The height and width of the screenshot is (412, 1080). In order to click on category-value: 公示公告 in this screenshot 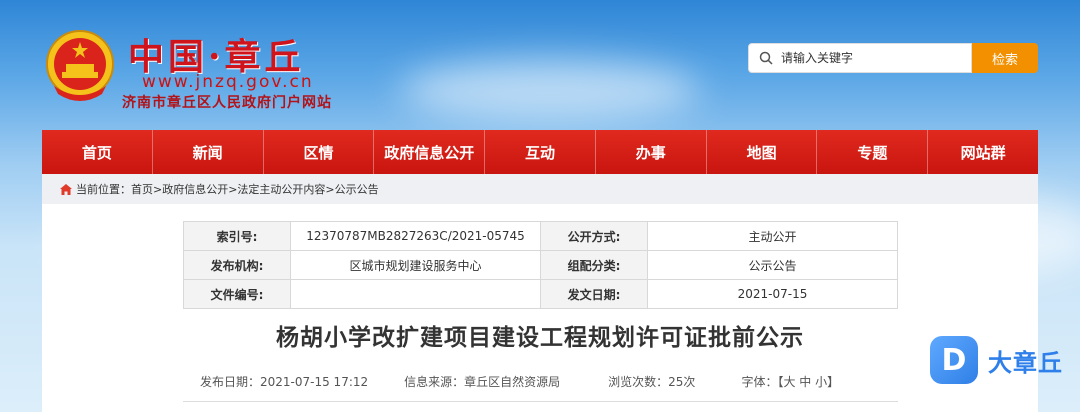, I will do `click(772, 265)`.